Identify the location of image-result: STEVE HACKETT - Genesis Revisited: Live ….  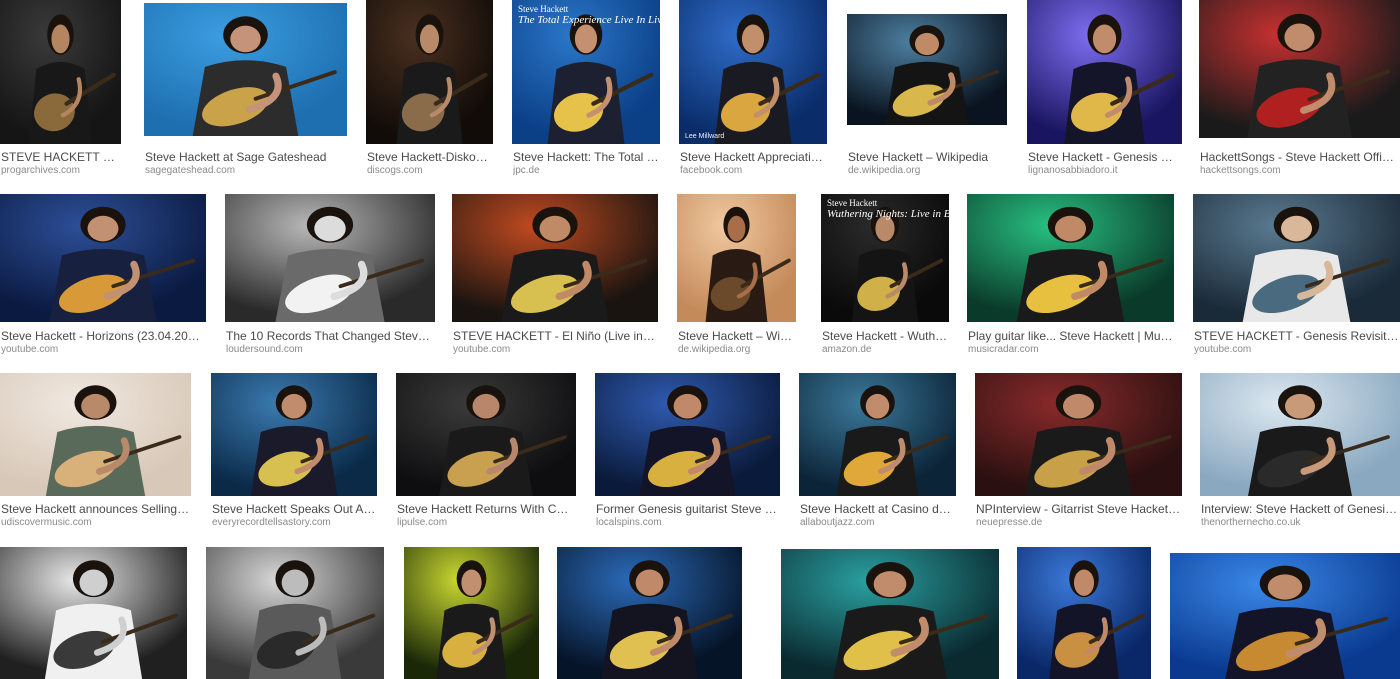
(1296, 274).